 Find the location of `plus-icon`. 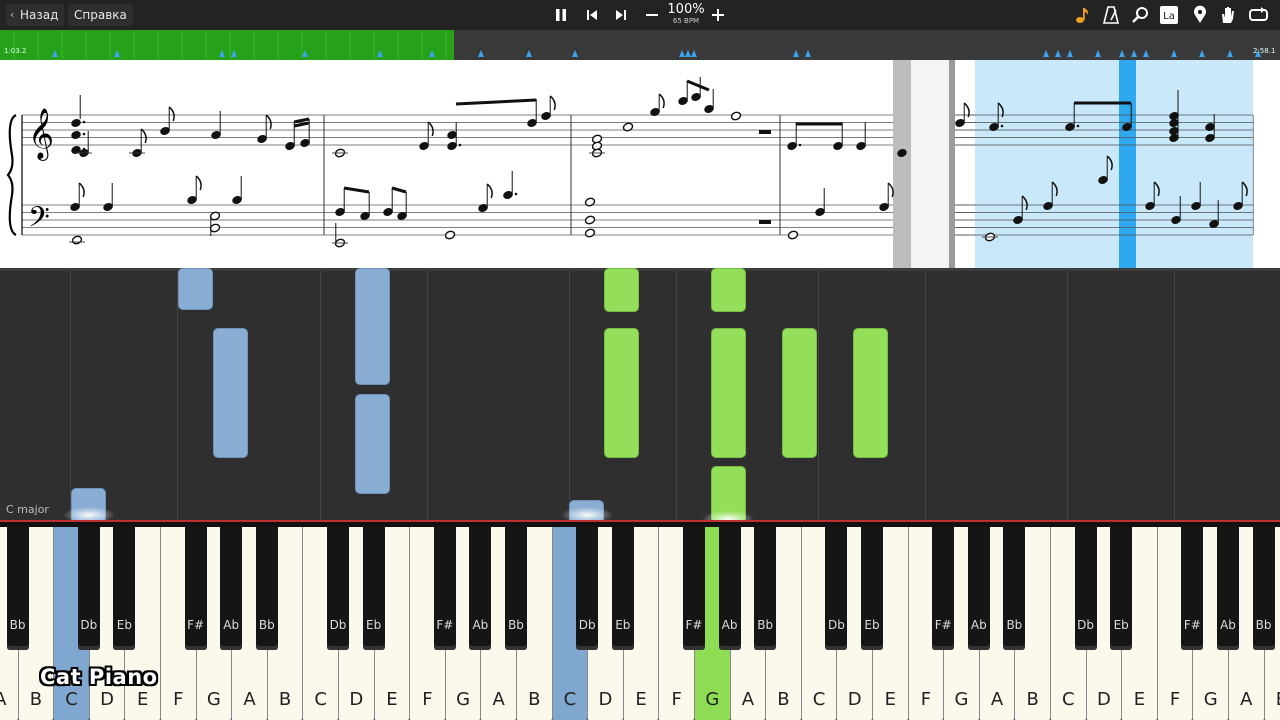

plus-icon is located at coordinates (718, 15).